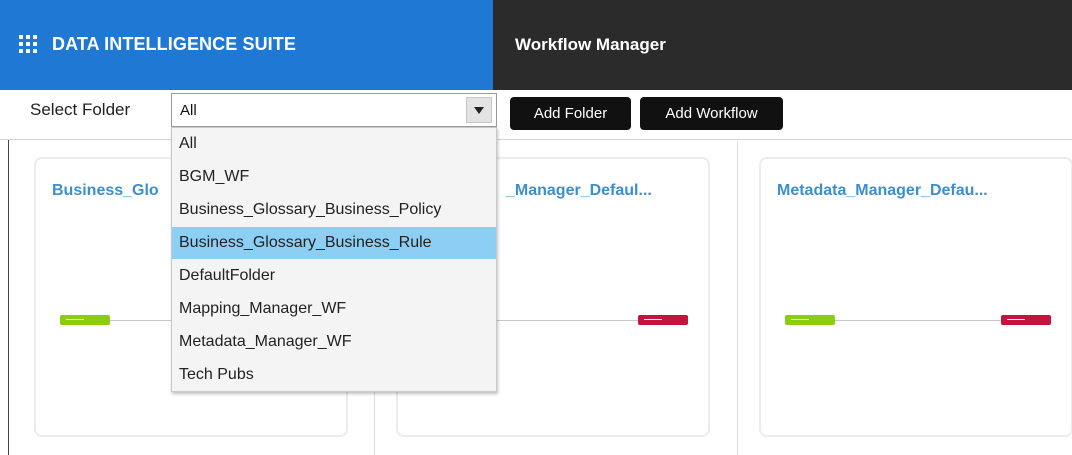  I want to click on select-folder-label: Select Folder, so click(80, 109).